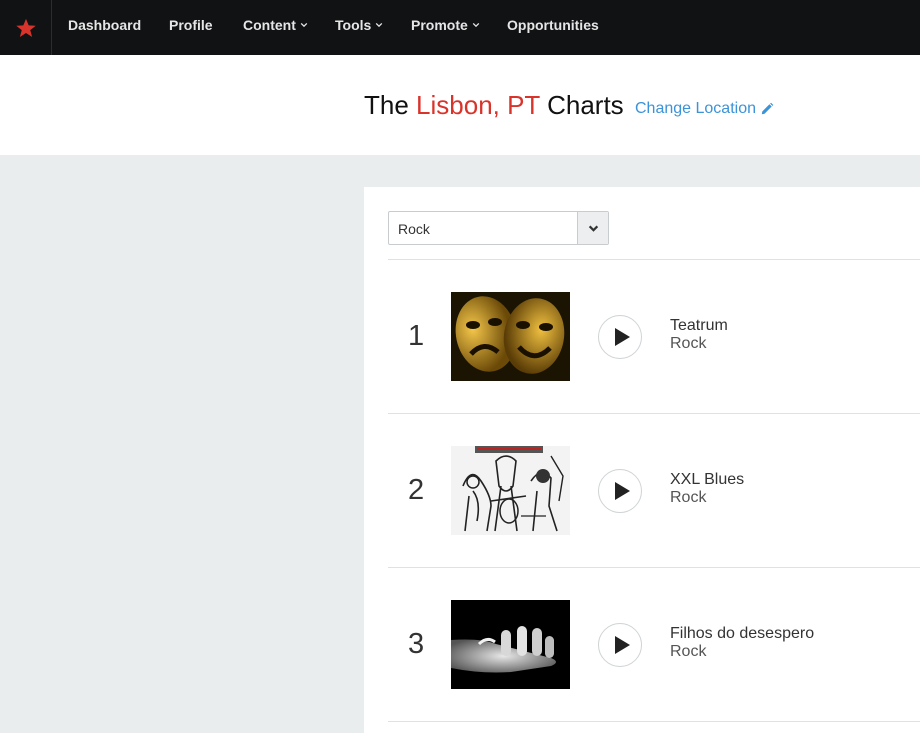 This screenshot has width=920, height=733. I want to click on nav-dashboard: Dashboard, so click(104, 25).